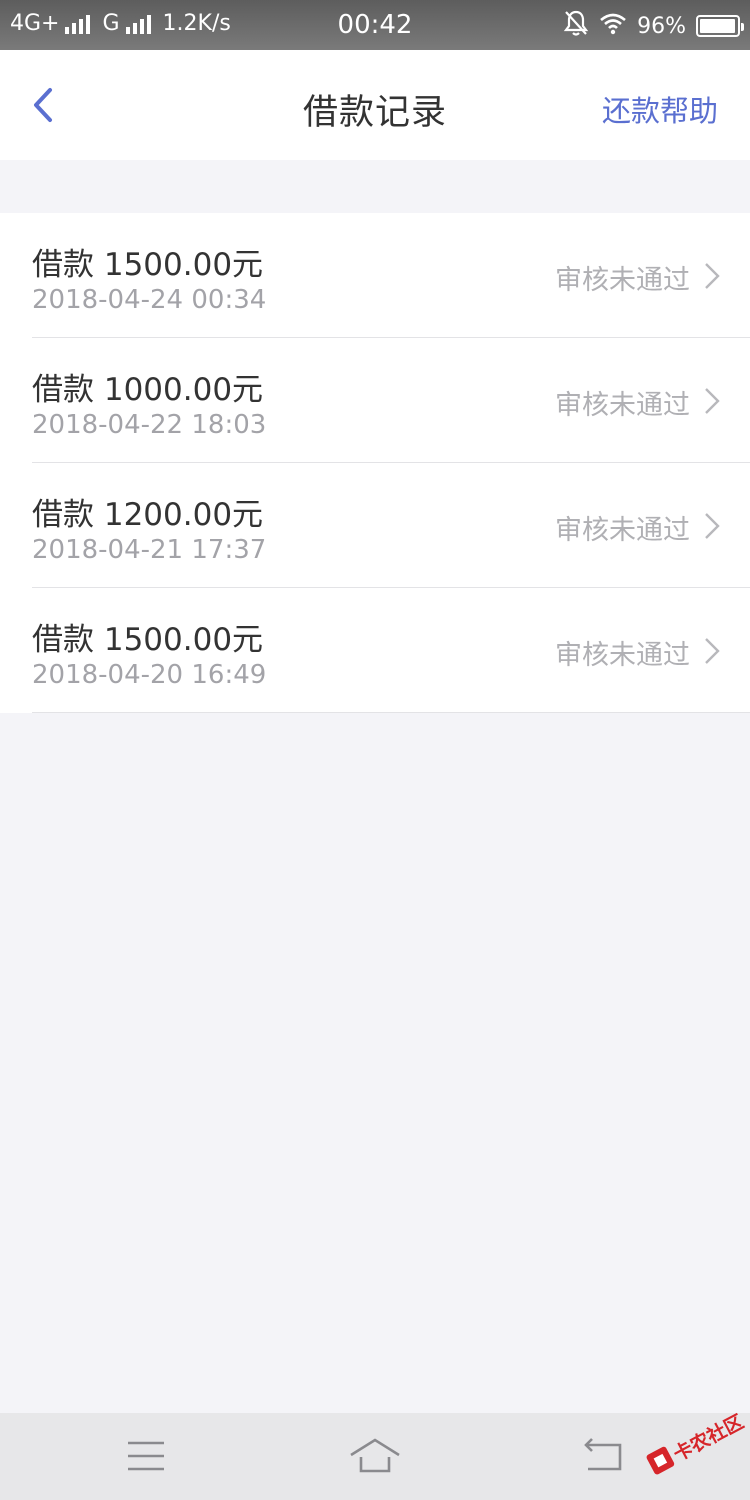 This screenshot has width=750, height=1500. Describe the element at coordinates (603, 1454) in the screenshot. I see `back-icon` at that location.